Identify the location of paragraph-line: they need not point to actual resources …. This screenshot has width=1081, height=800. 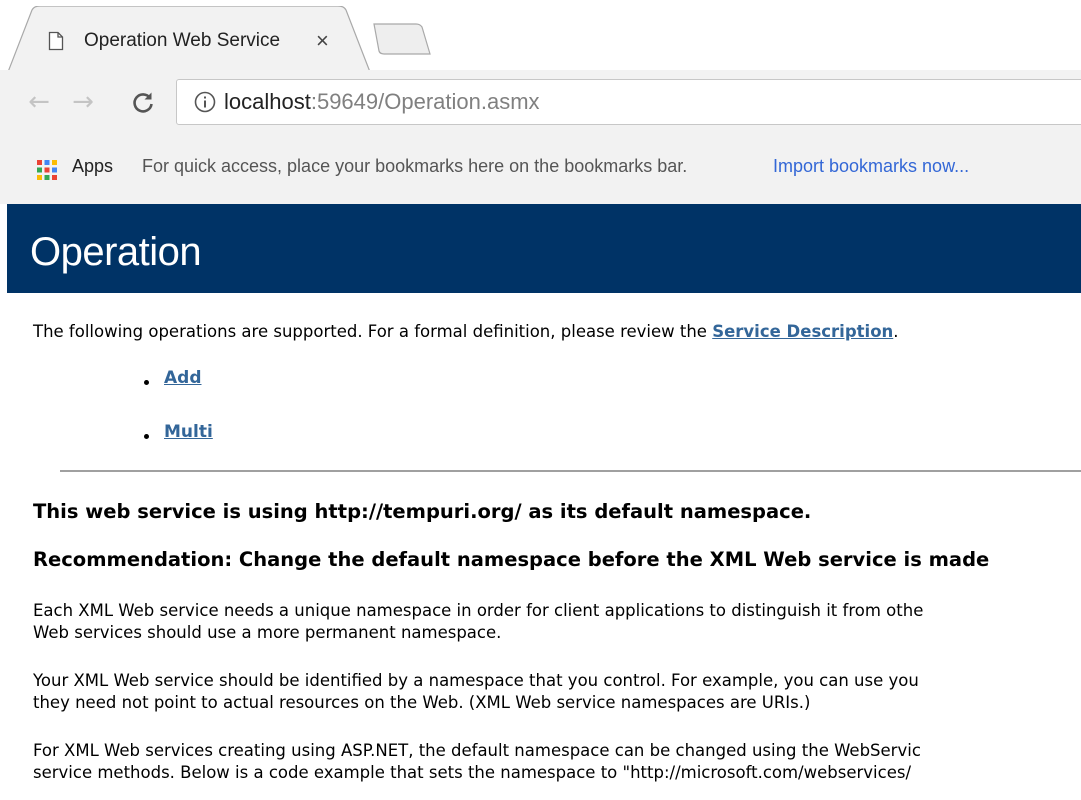
(422, 702).